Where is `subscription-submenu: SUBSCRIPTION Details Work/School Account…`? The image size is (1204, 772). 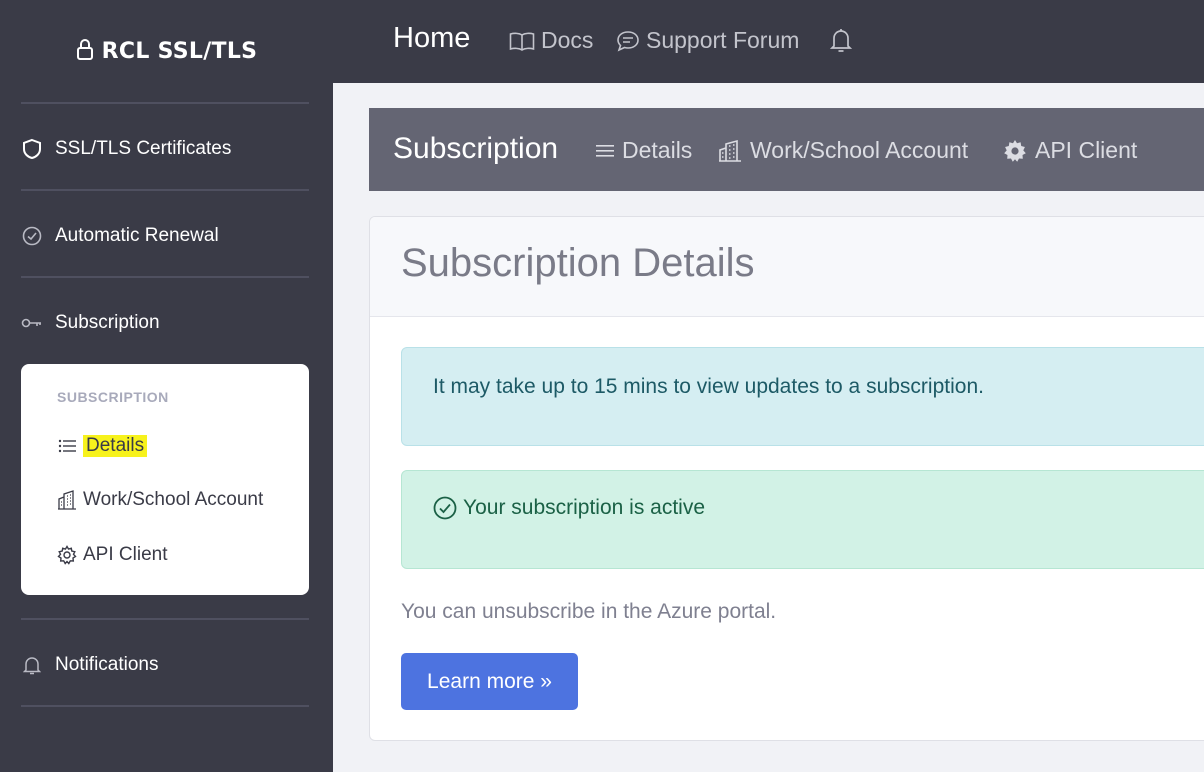
subscription-submenu: SUBSCRIPTION Details Work/School Account… is located at coordinates (165, 479).